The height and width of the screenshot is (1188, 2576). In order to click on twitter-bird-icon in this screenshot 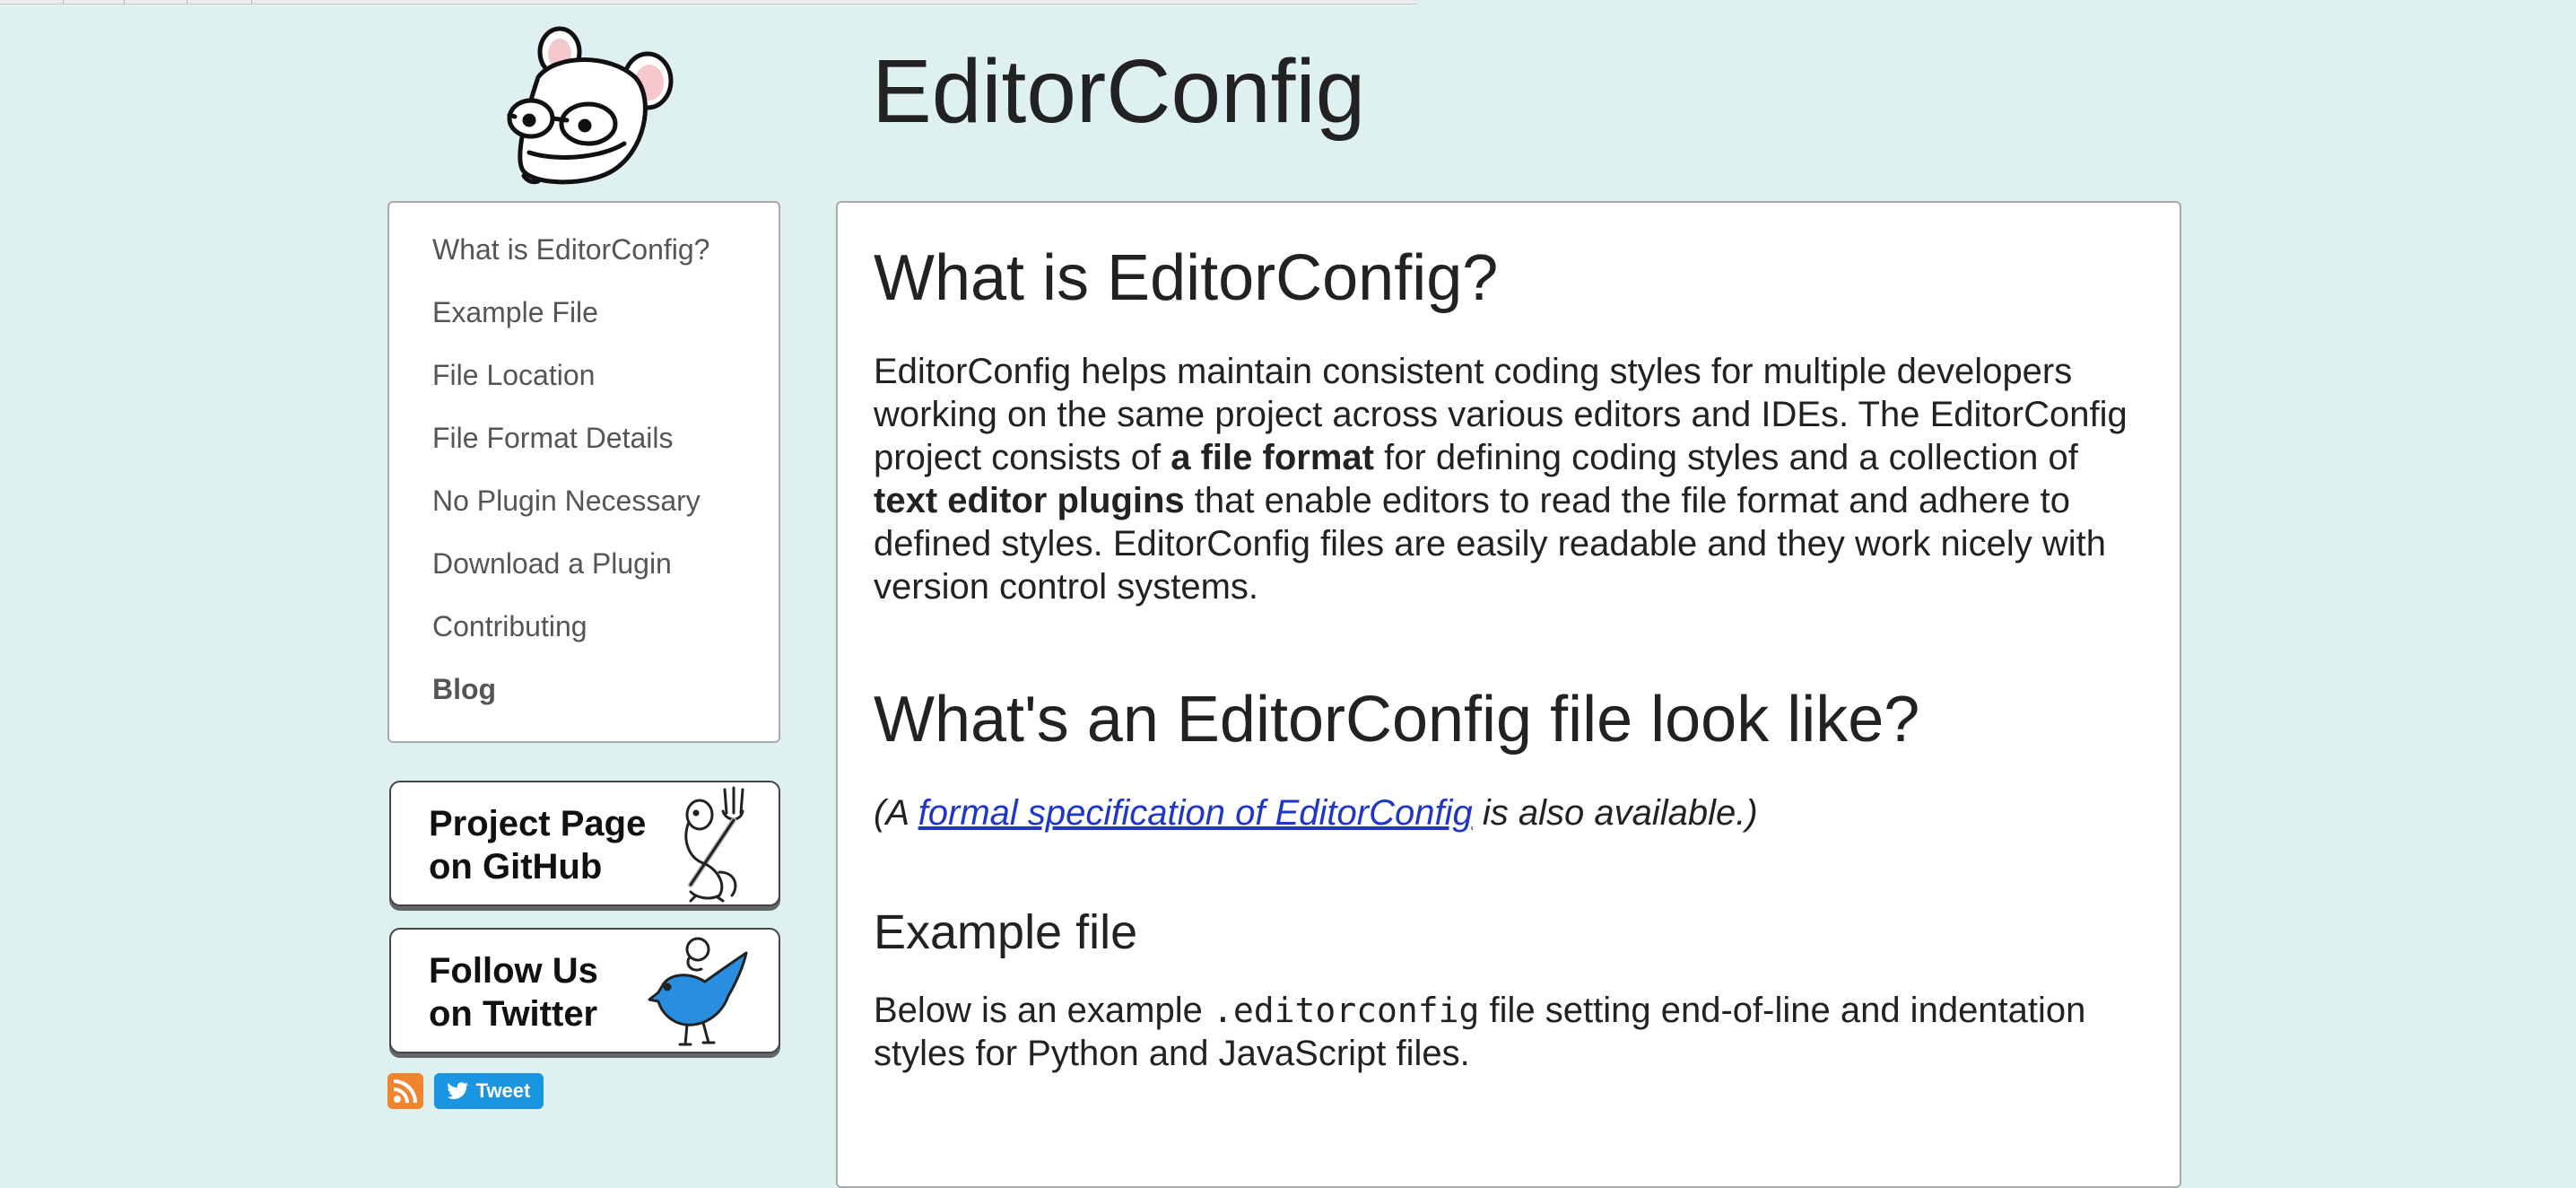, I will do `click(457, 1090)`.